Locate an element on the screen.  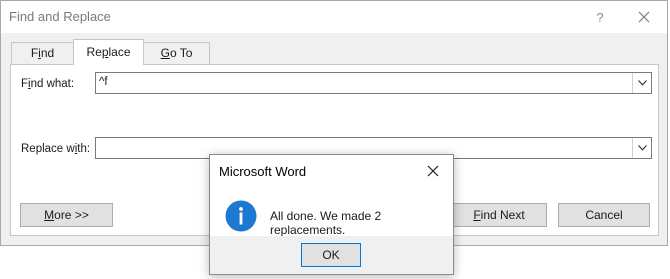
find-next-mnemonic: F is located at coordinates (477, 215).